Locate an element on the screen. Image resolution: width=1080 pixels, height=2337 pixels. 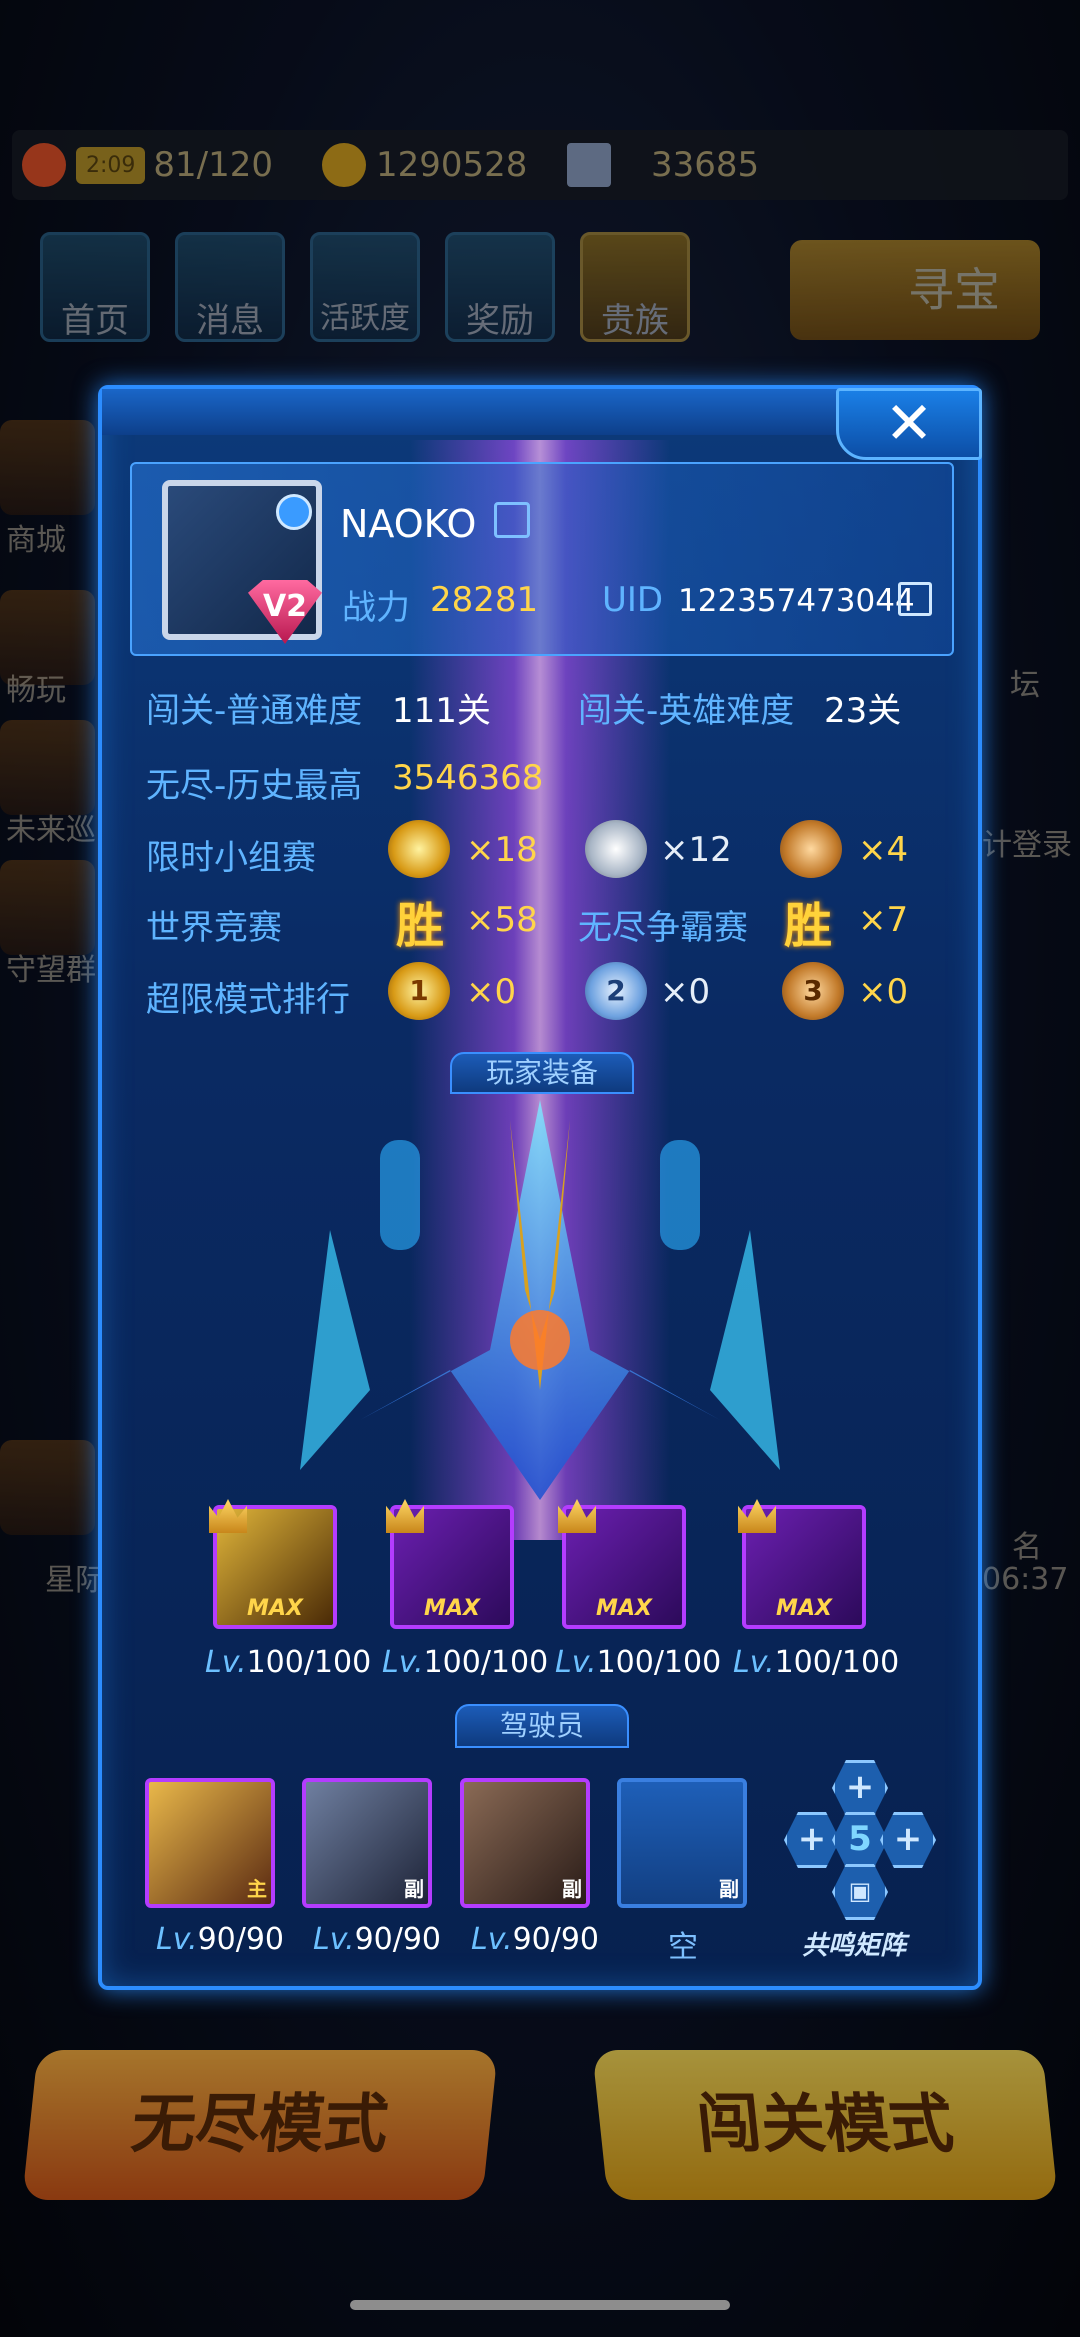
hero-stage-label: 闯关-英雄难度 is located at coordinates (686, 711).